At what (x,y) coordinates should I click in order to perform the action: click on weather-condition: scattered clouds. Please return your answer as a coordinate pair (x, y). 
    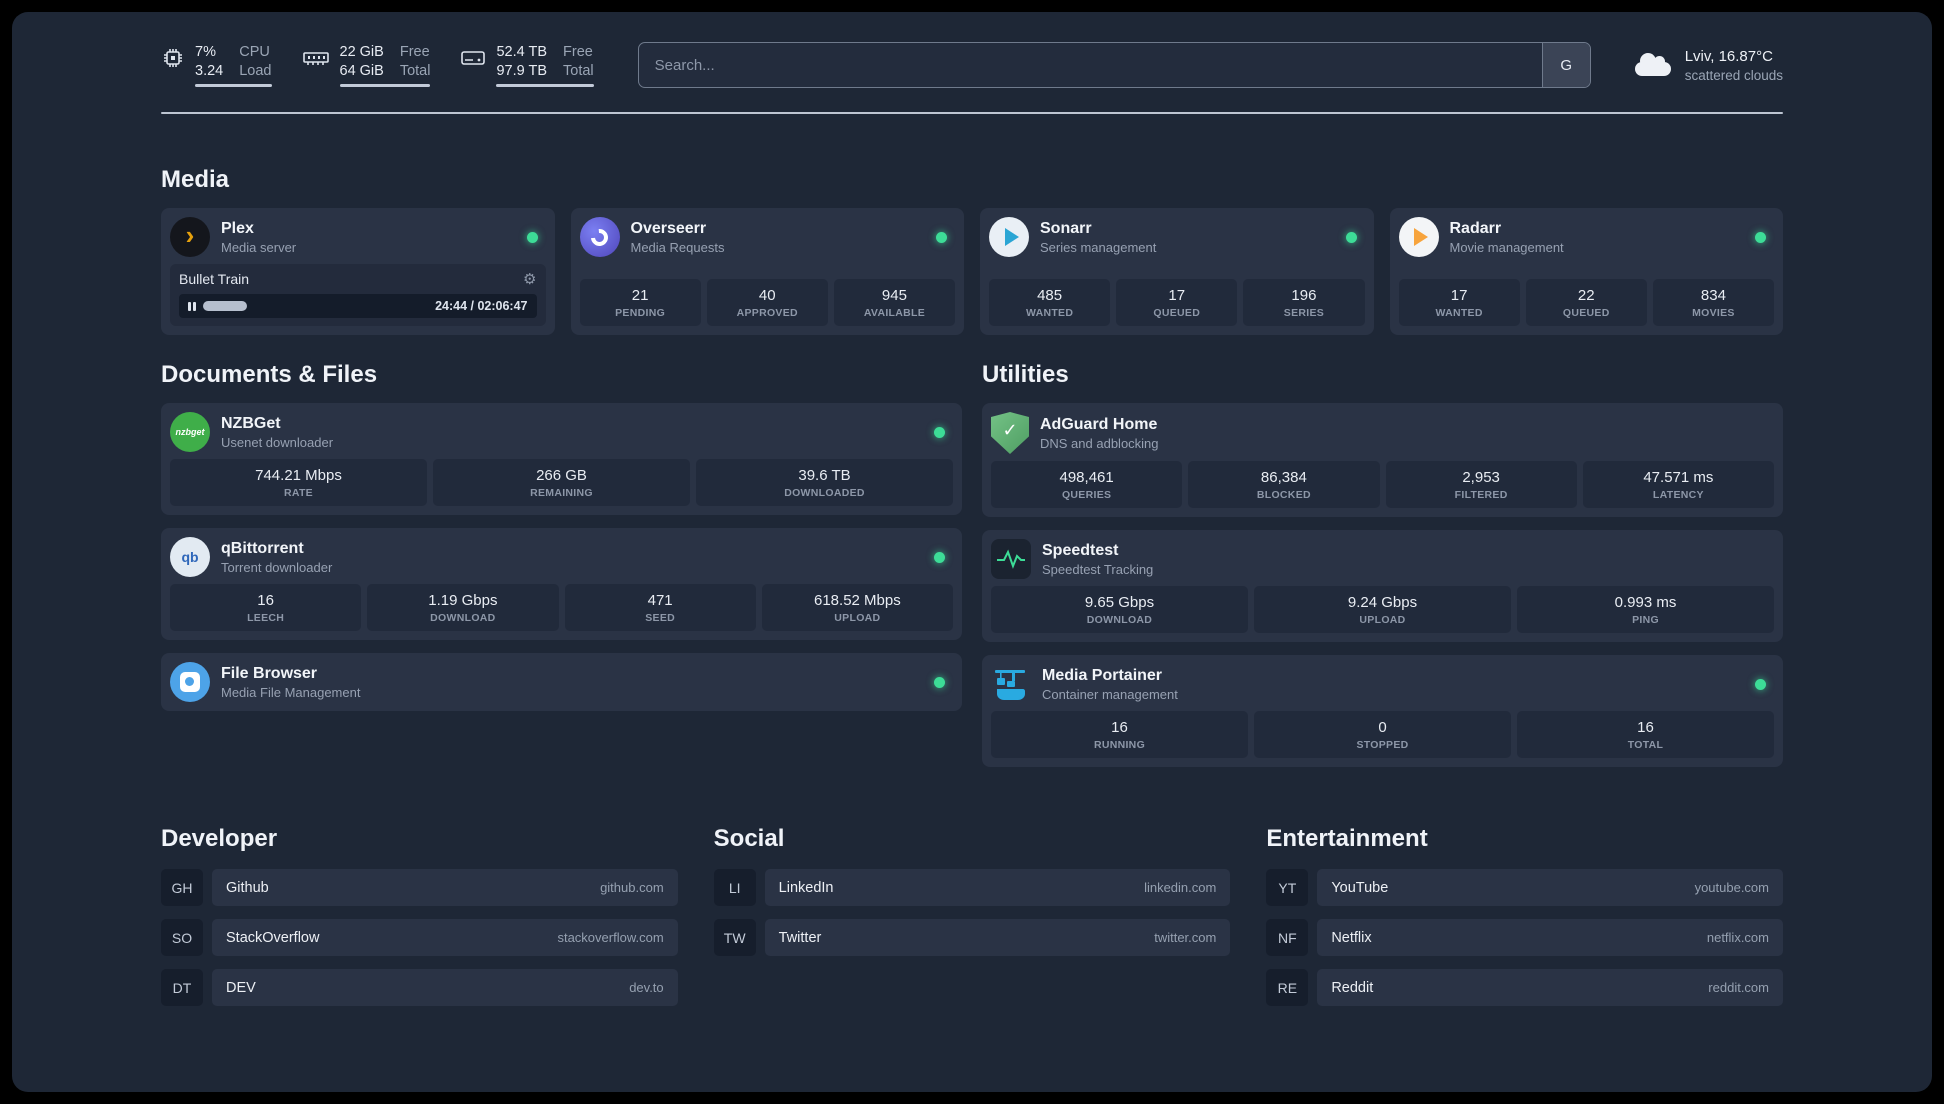
    Looking at the image, I should click on (1733, 75).